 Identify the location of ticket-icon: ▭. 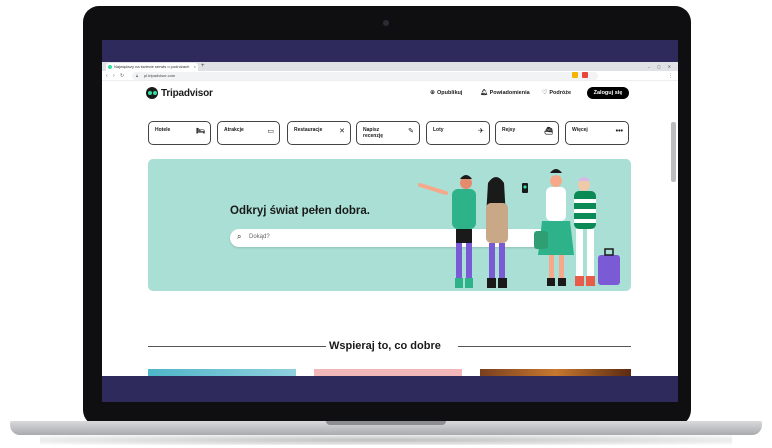
(270, 131).